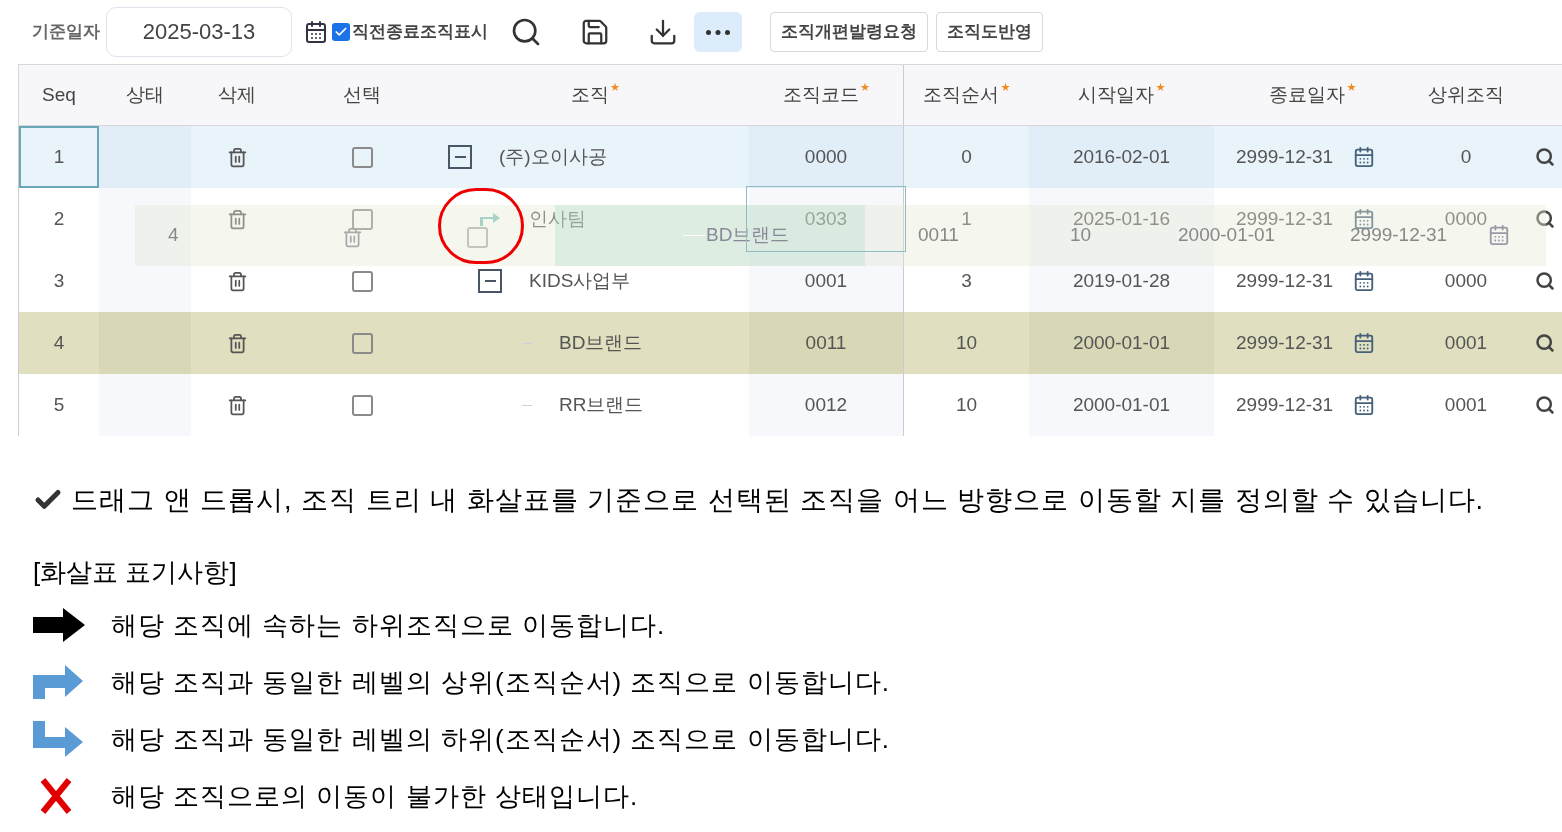  Describe the element at coordinates (966, 218) in the screenshot. I see `table-cell-text: 1` at that location.